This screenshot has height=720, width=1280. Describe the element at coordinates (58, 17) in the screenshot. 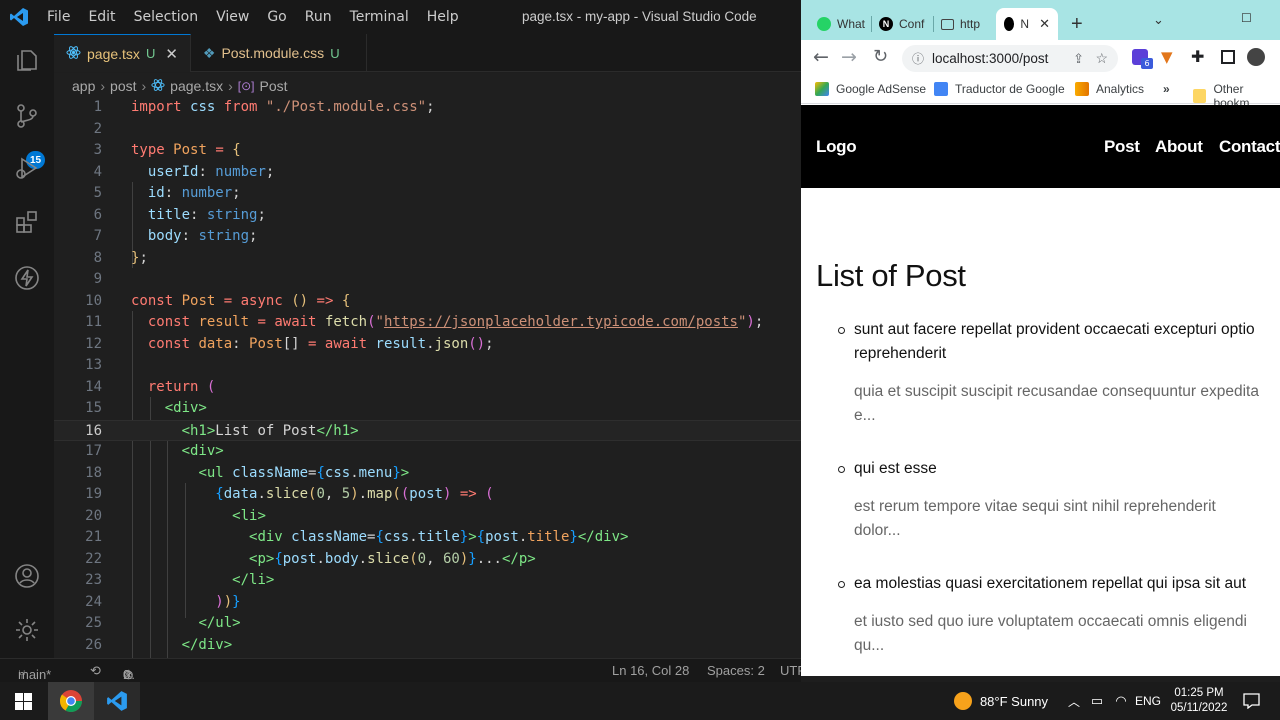

I see `menu-file: File` at that location.